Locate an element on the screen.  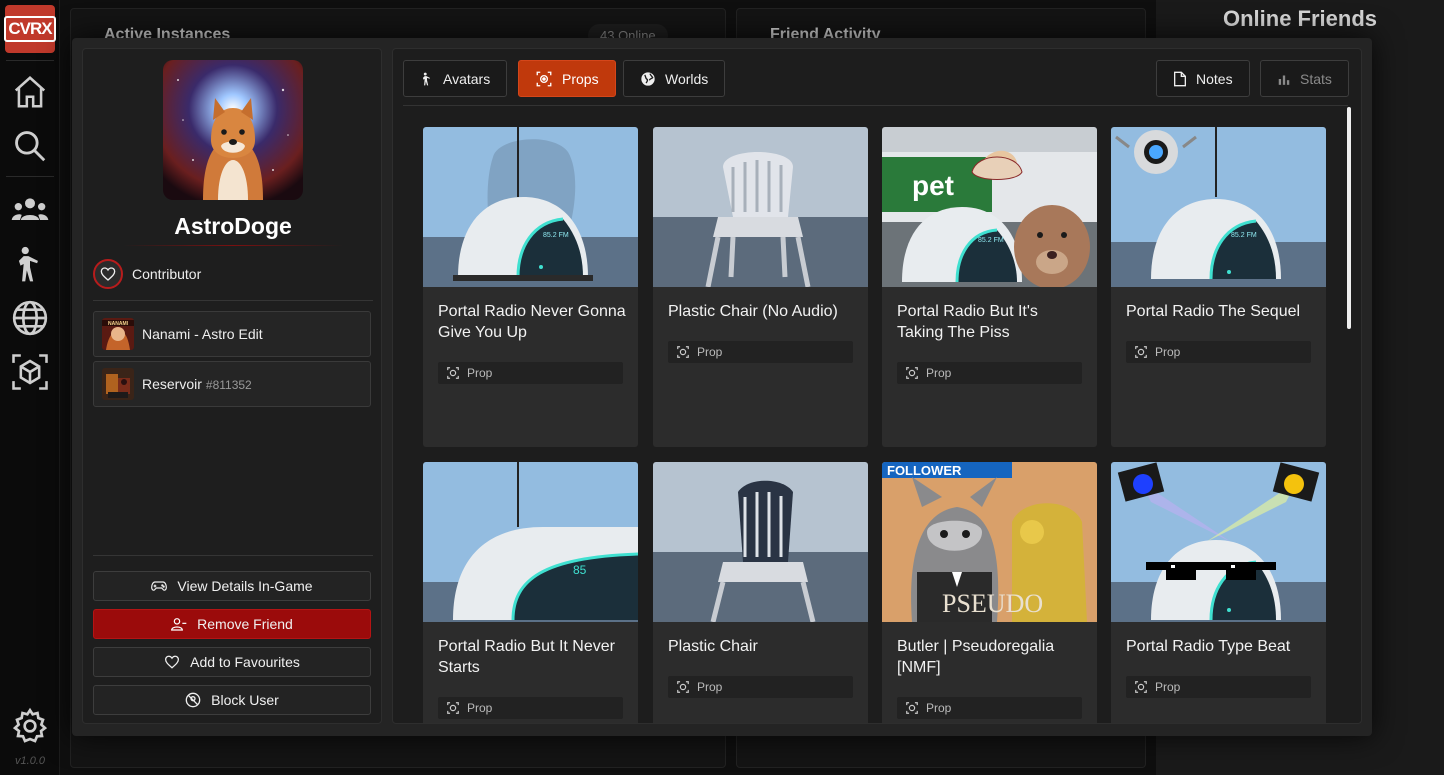
group-item: Reservoir #811352 is located at coordinates (232, 384).